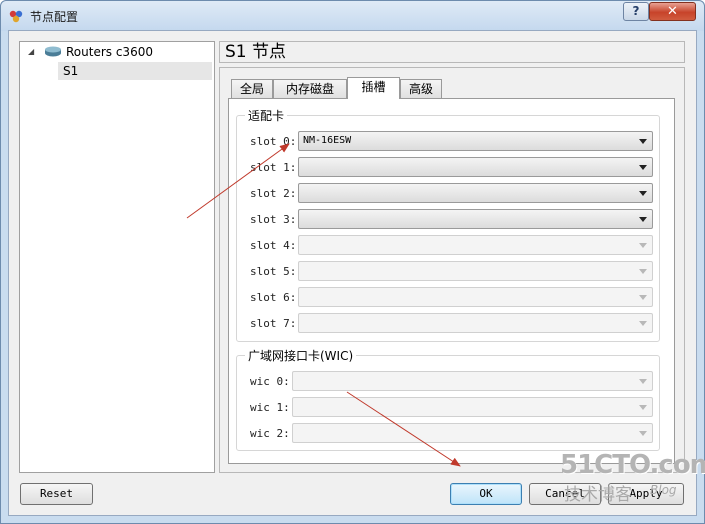 This screenshot has width=705, height=524. I want to click on page-title: S1 节点, so click(256, 52).